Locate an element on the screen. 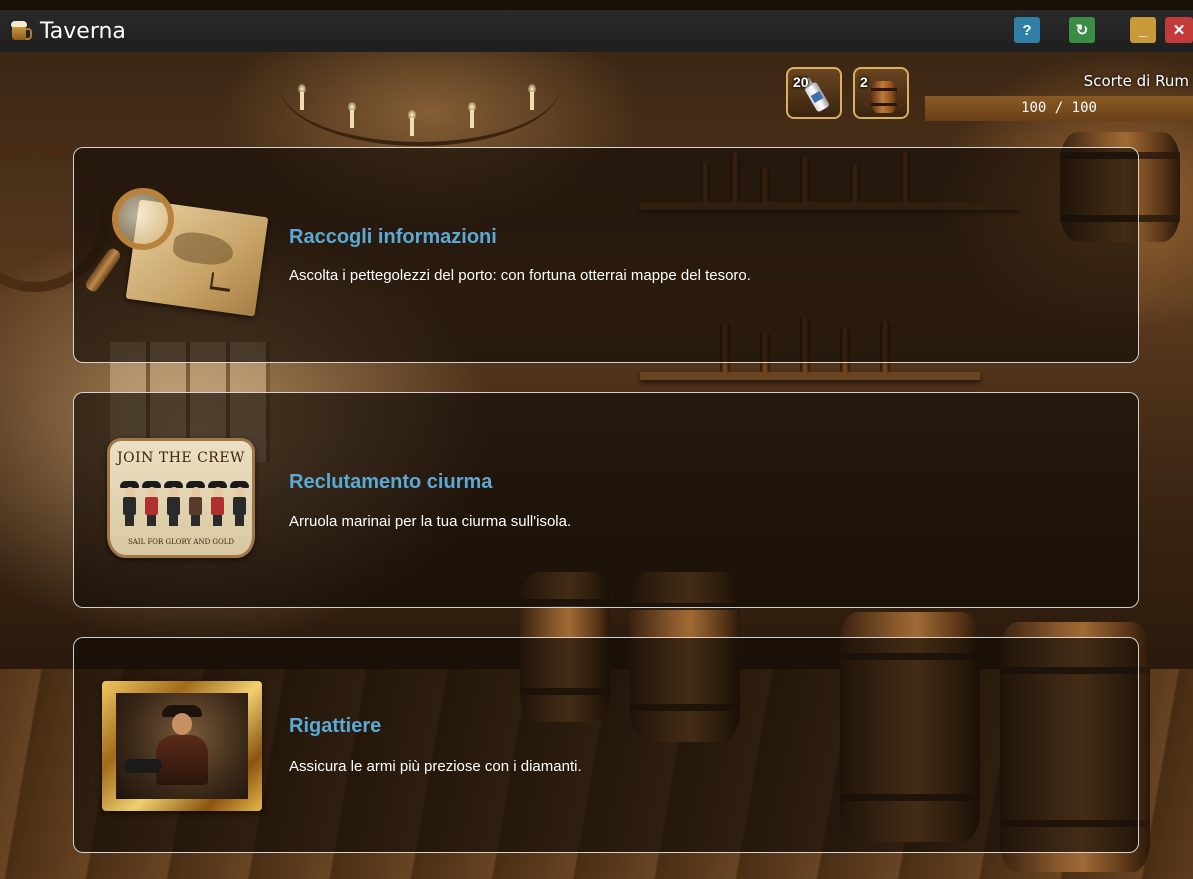  rum-bottle-count: 20 is located at coordinates (801, 82).